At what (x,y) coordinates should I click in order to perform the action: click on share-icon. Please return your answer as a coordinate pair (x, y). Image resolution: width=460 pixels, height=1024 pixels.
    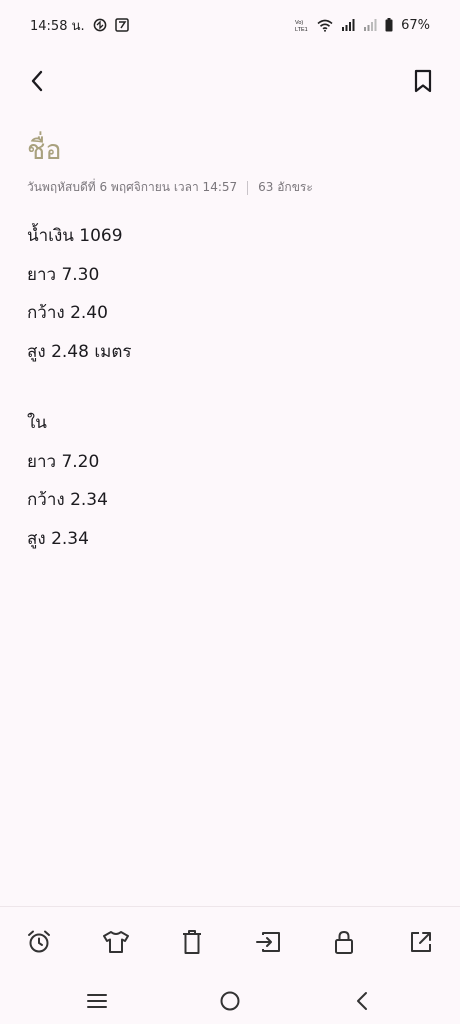
    Looking at the image, I should click on (421, 942).